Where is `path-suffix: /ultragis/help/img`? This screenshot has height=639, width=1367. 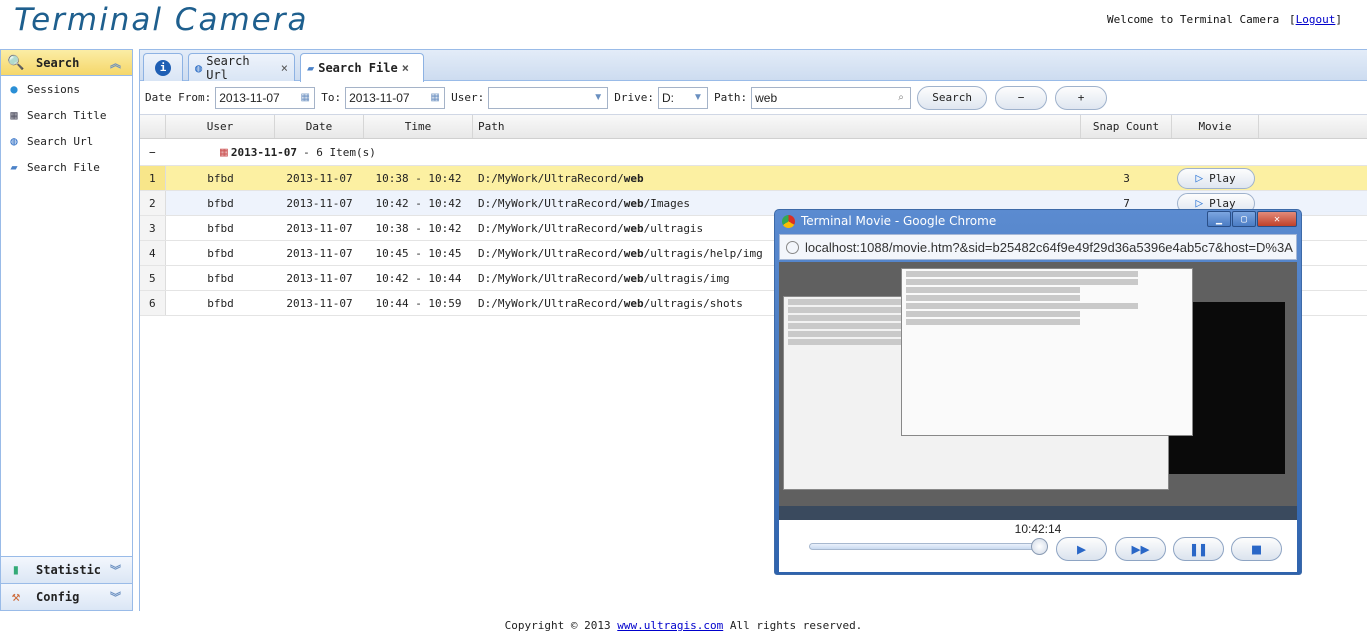
path-suffix: /ultragis/help/img is located at coordinates (703, 253).